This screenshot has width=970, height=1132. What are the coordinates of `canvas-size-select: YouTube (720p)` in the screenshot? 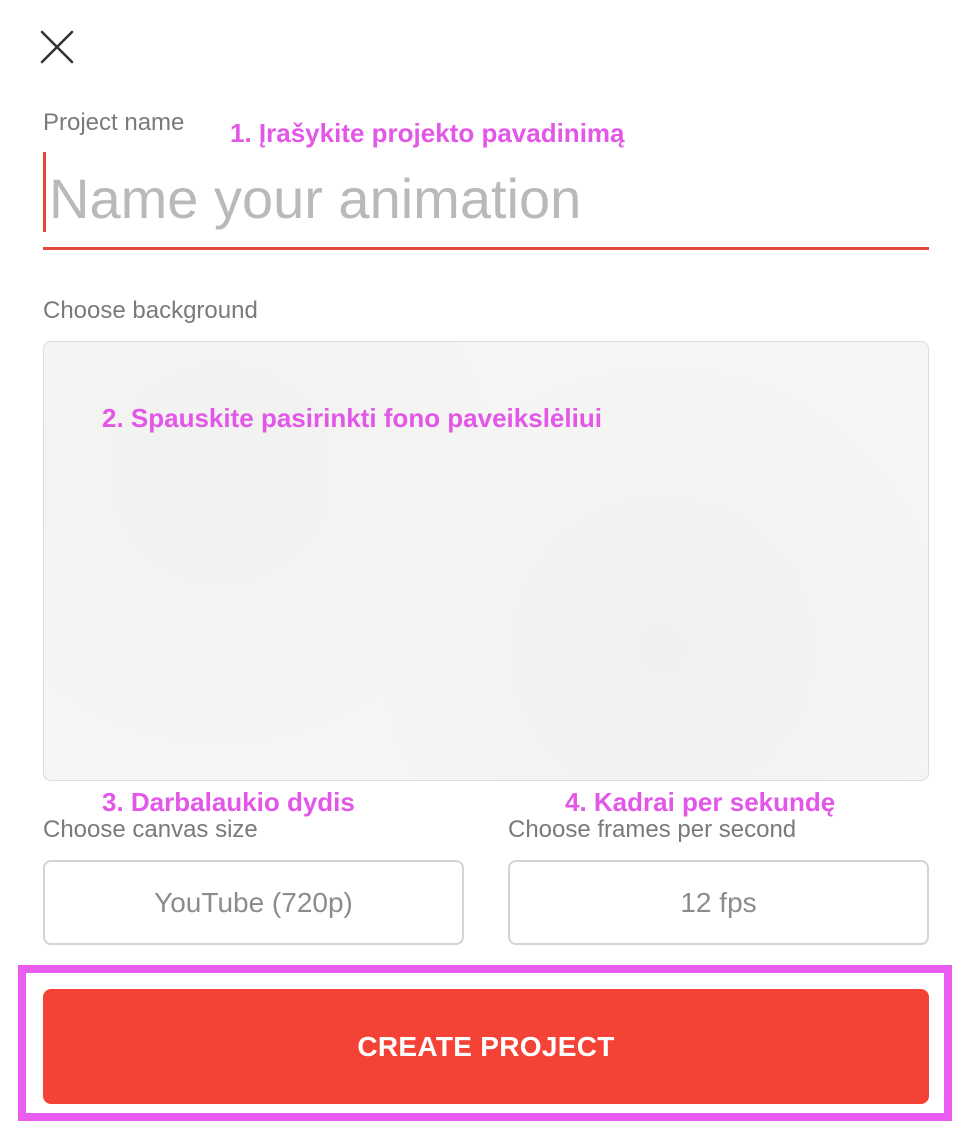 It's located at (253, 902).